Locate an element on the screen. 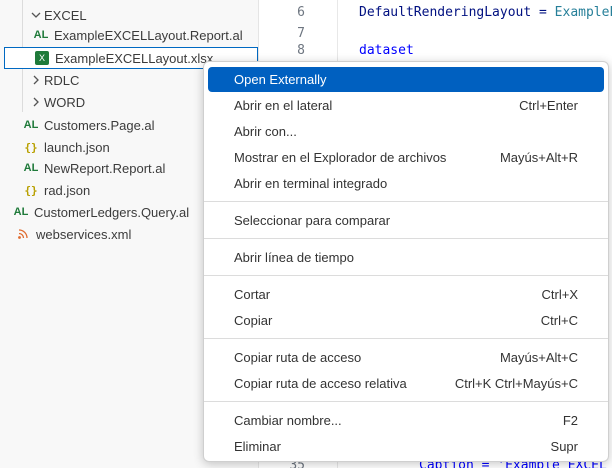  file-example-report-al: AL ExampleEXCELLayout.Report.al is located at coordinates (129, 35).